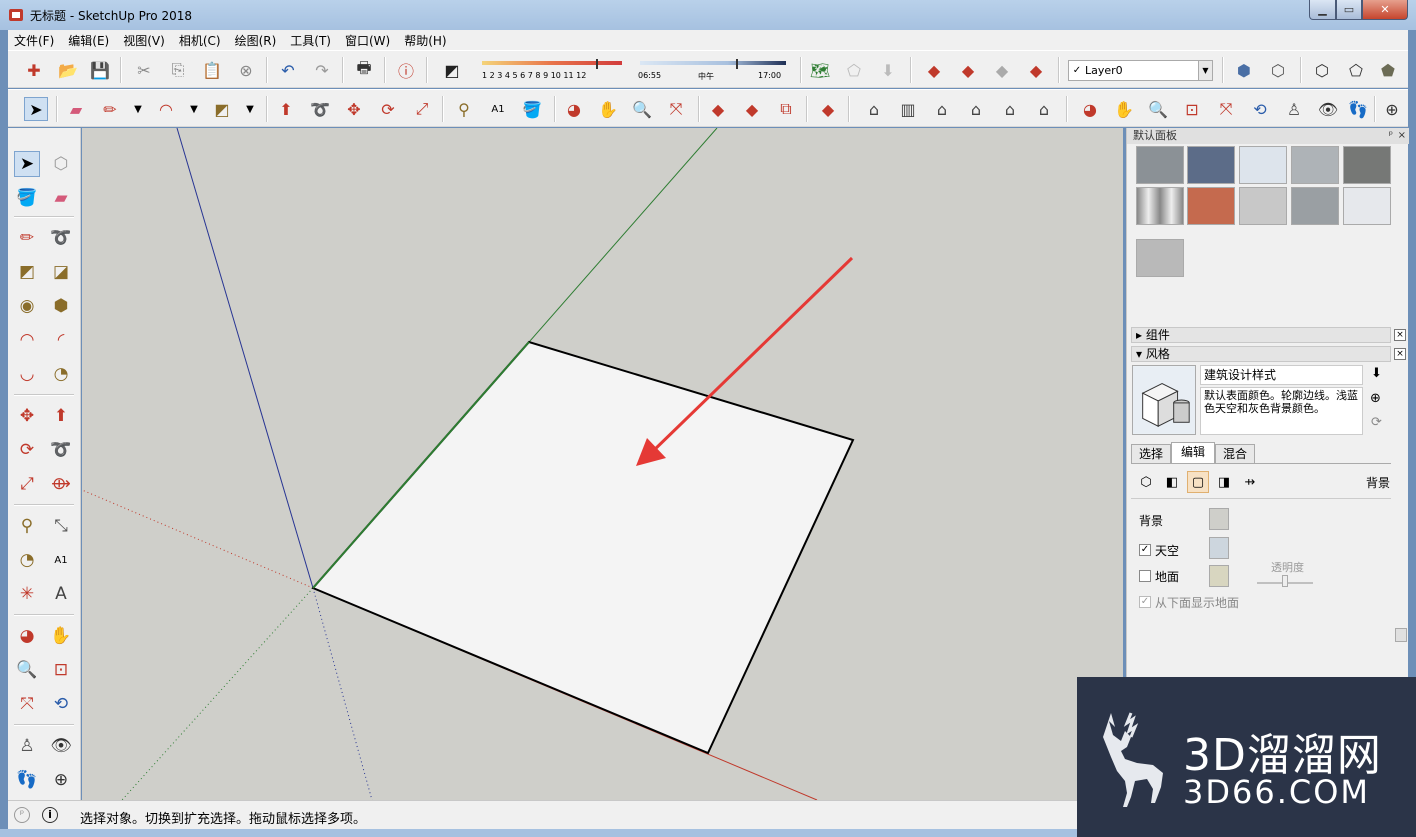 The height and width of the screenshot is (837, 1416). I want to click on select-tool-icon: ➤, so click(27, 164).